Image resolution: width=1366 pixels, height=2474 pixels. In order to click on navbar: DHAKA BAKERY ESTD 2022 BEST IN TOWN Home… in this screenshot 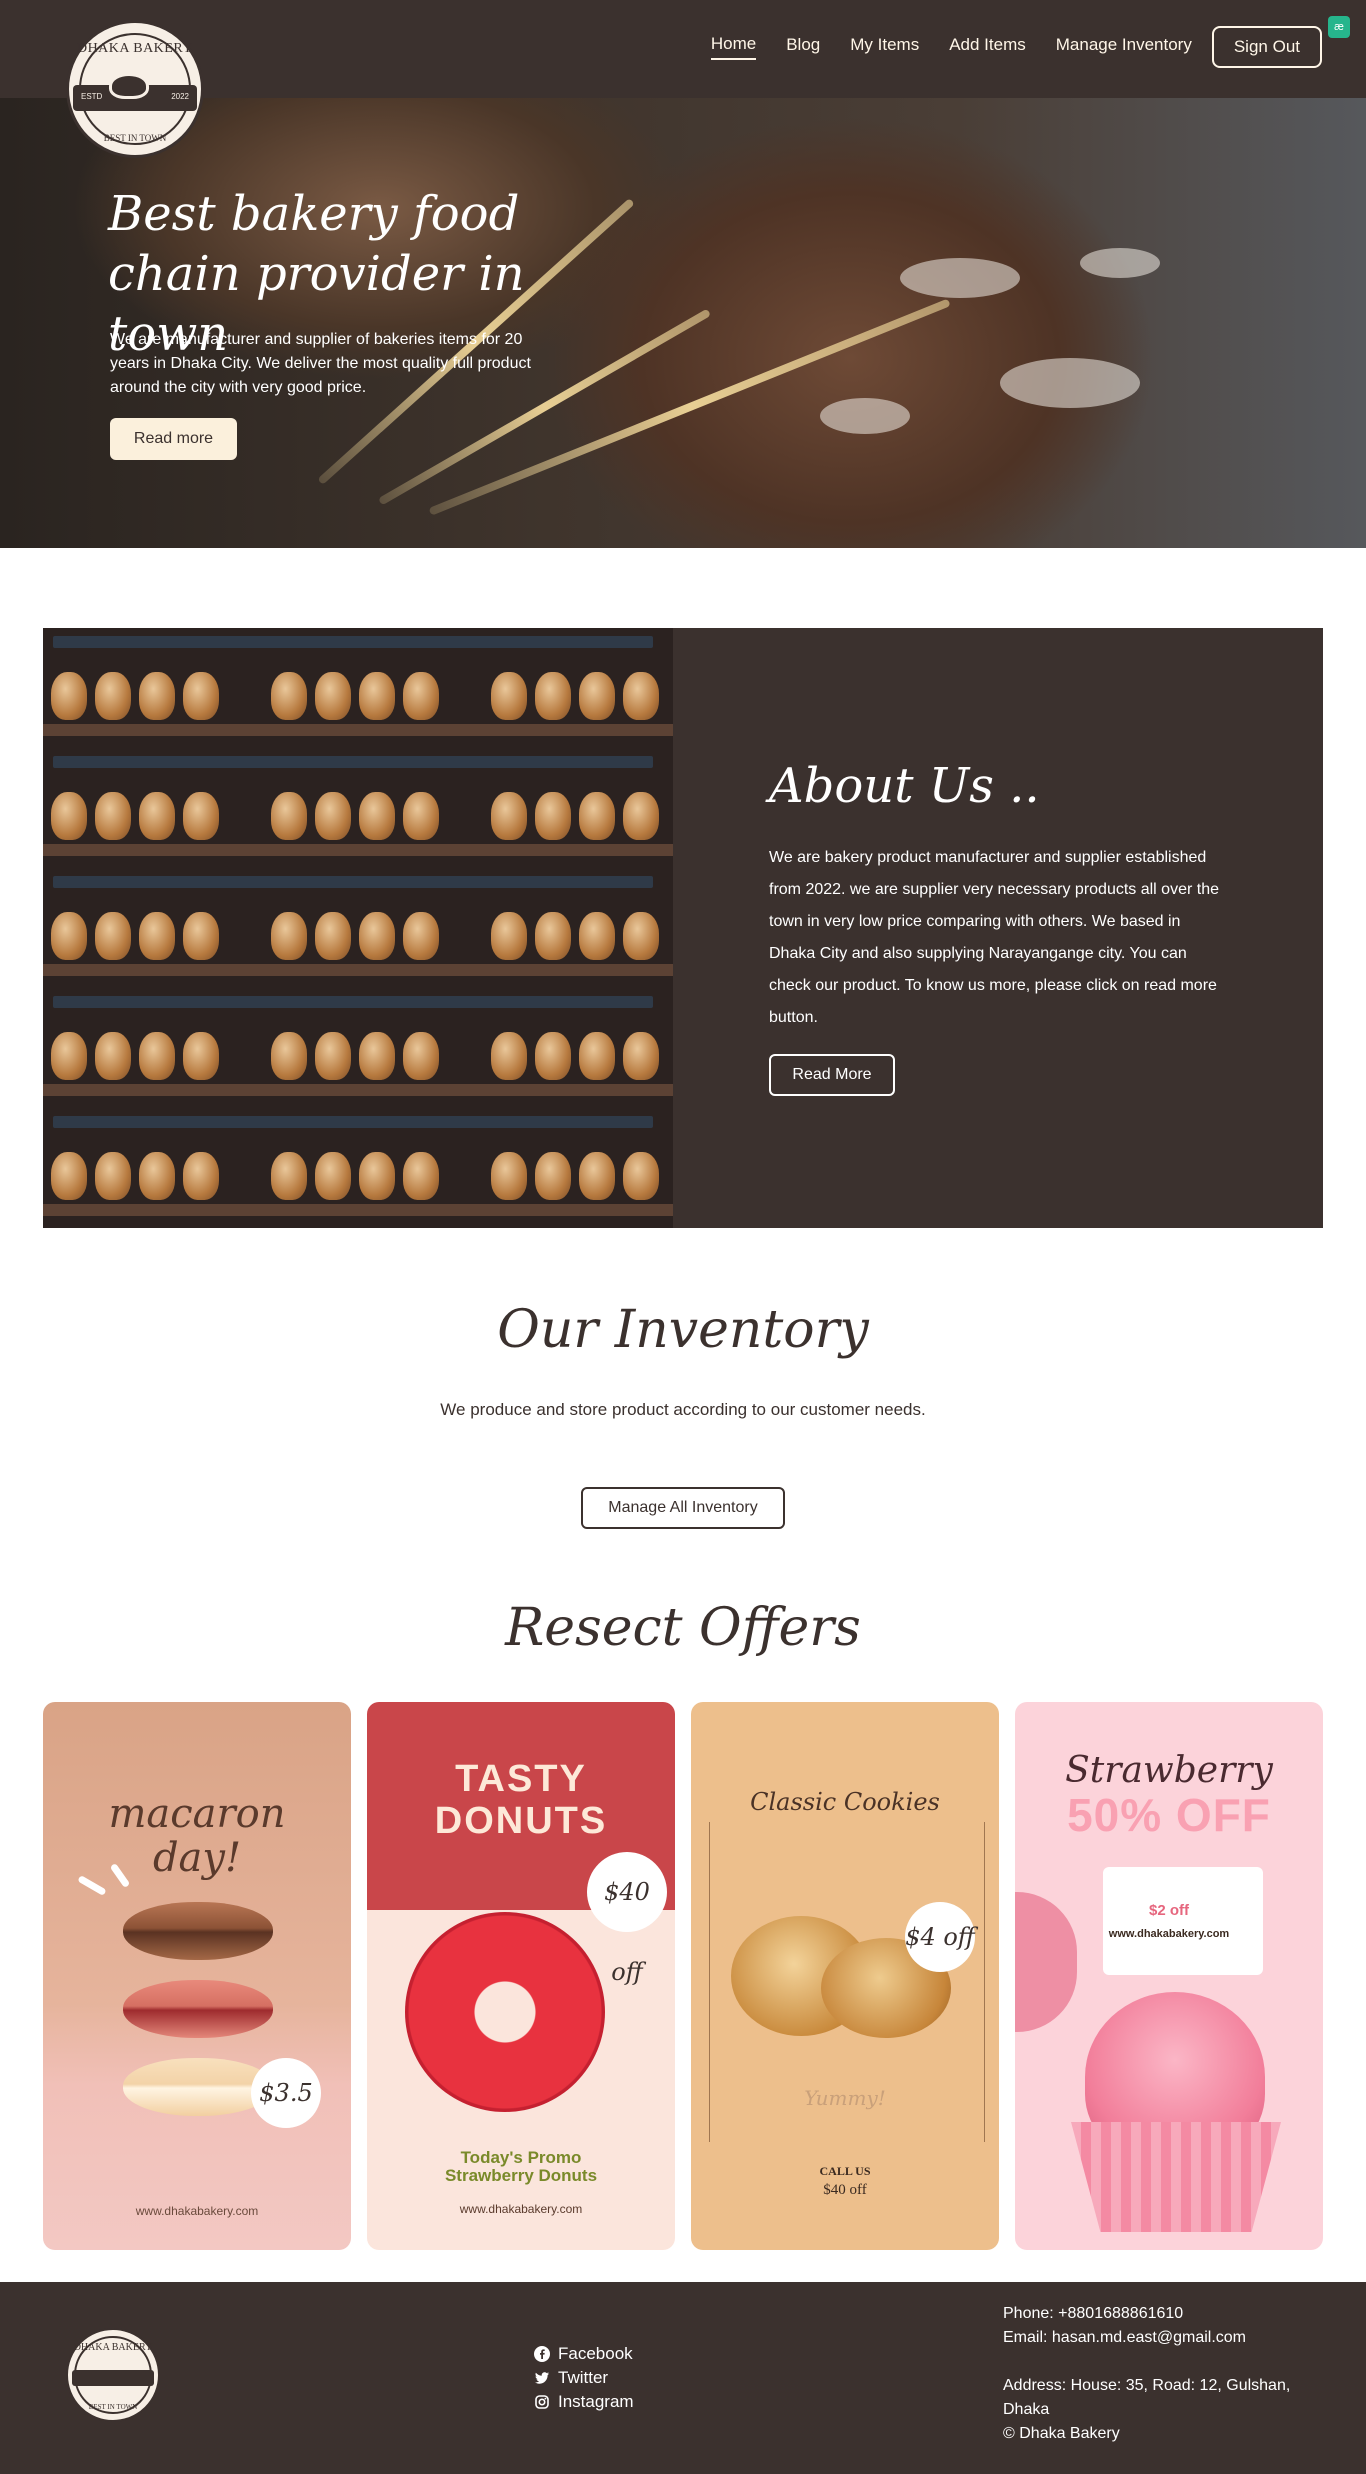, I will do `click(683, 79)`.